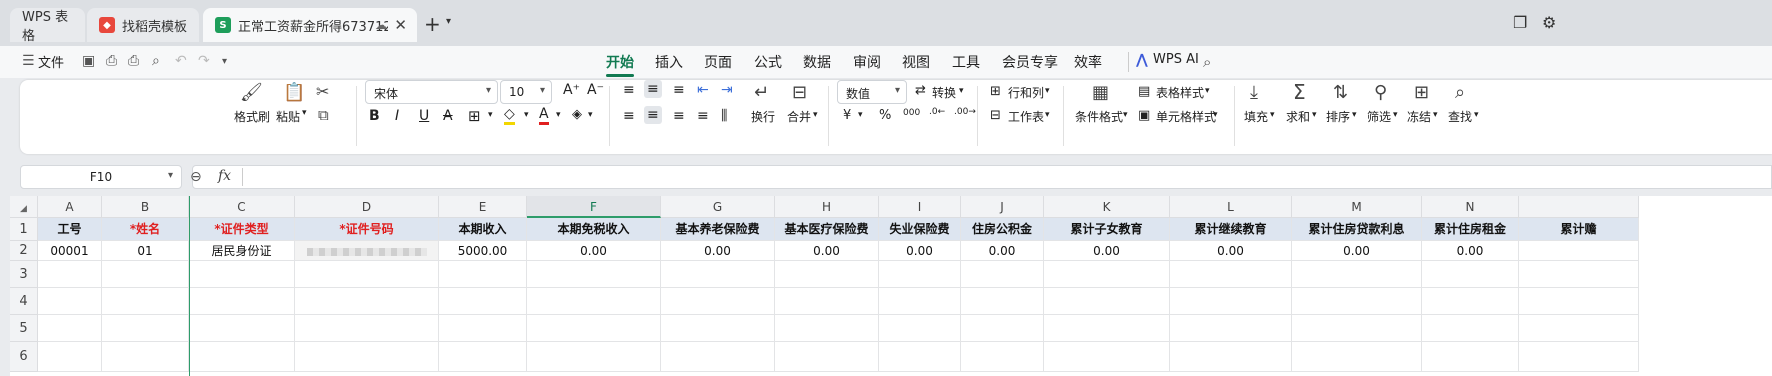  Describe the element at coordinates (242, 251) in the screenshot. I see `data-cell: 居民身份证` at that location.